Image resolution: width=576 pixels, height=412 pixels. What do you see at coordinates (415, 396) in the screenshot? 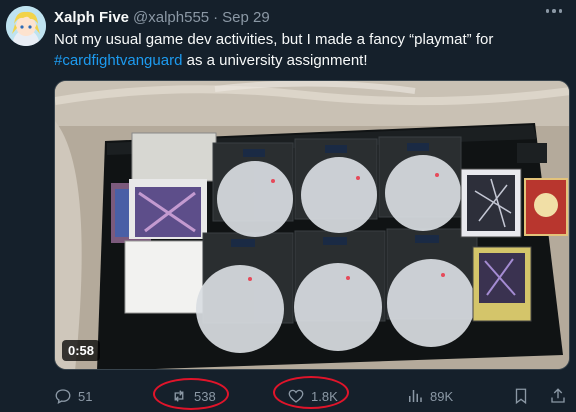
I see `analytics-icon` at bounding box center [415, 396].